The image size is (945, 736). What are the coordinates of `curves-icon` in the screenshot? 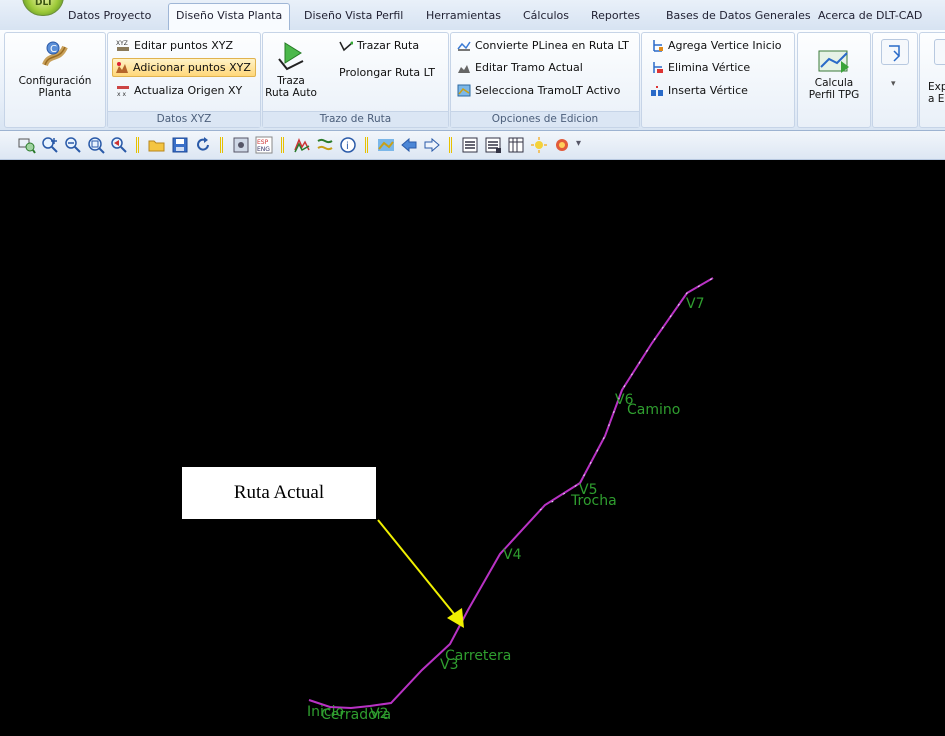 It's located at (325, 145).